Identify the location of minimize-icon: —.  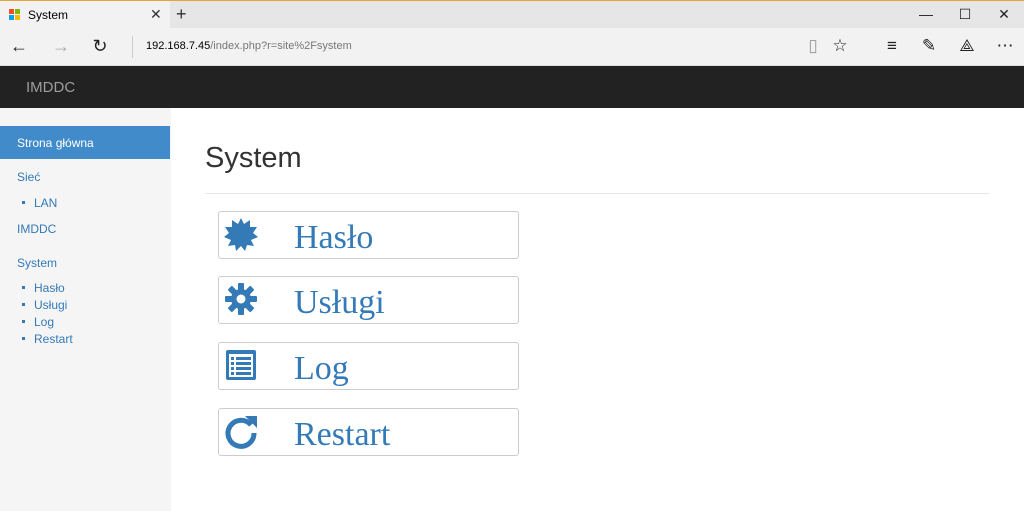
(926, 14).